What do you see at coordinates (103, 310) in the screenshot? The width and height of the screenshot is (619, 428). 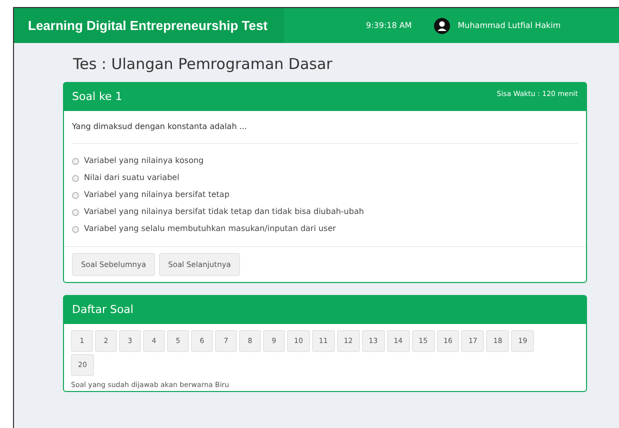 I see `list-title: Daftar Soal` at bounding box center [103, 310].